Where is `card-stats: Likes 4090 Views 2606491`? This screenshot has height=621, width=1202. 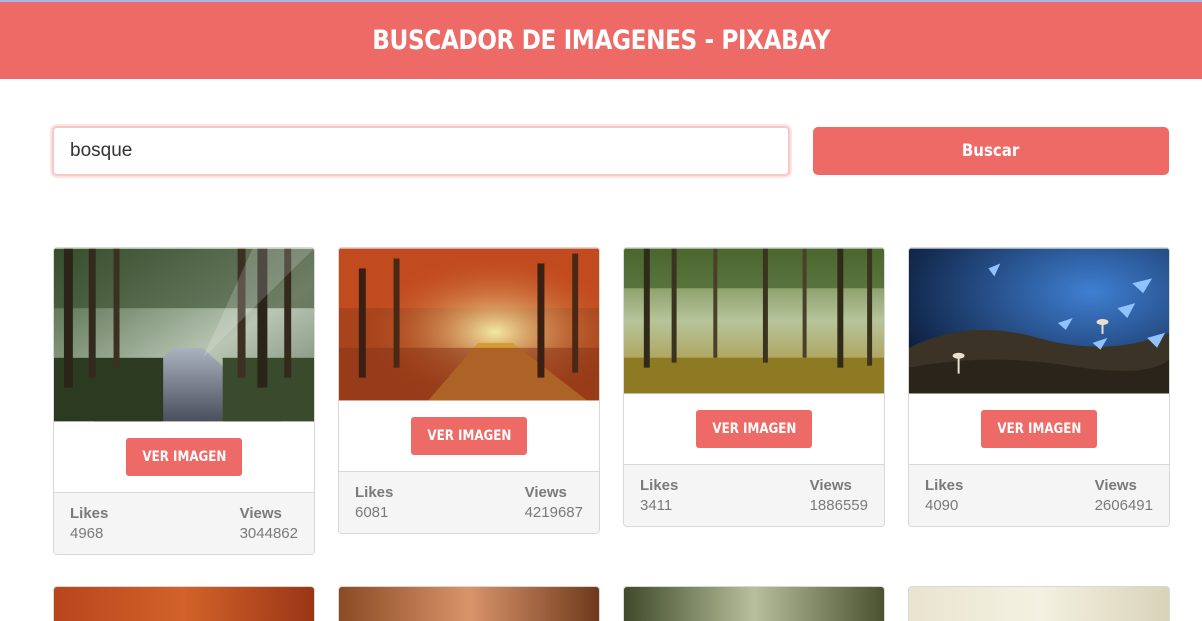
card-stats: Likes 4090 Views 2606491 is located at coordinates (1039, 495).